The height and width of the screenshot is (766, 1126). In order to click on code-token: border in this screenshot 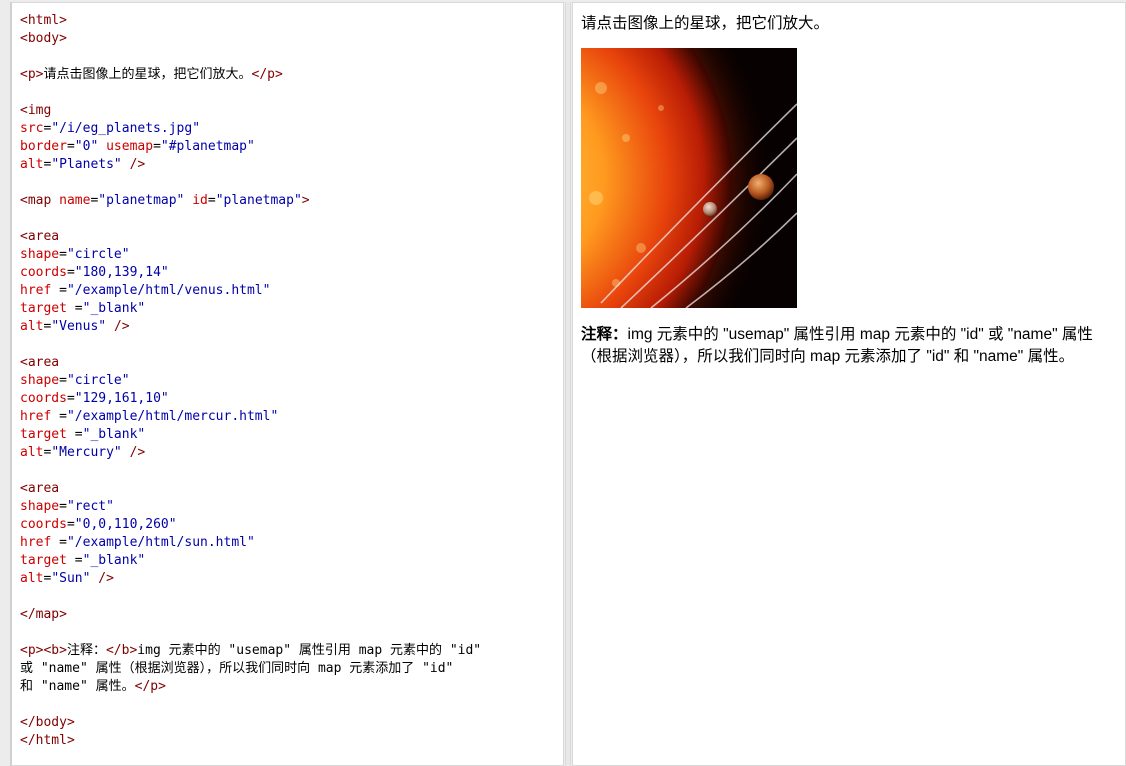, I will do `click(43, 146)`.